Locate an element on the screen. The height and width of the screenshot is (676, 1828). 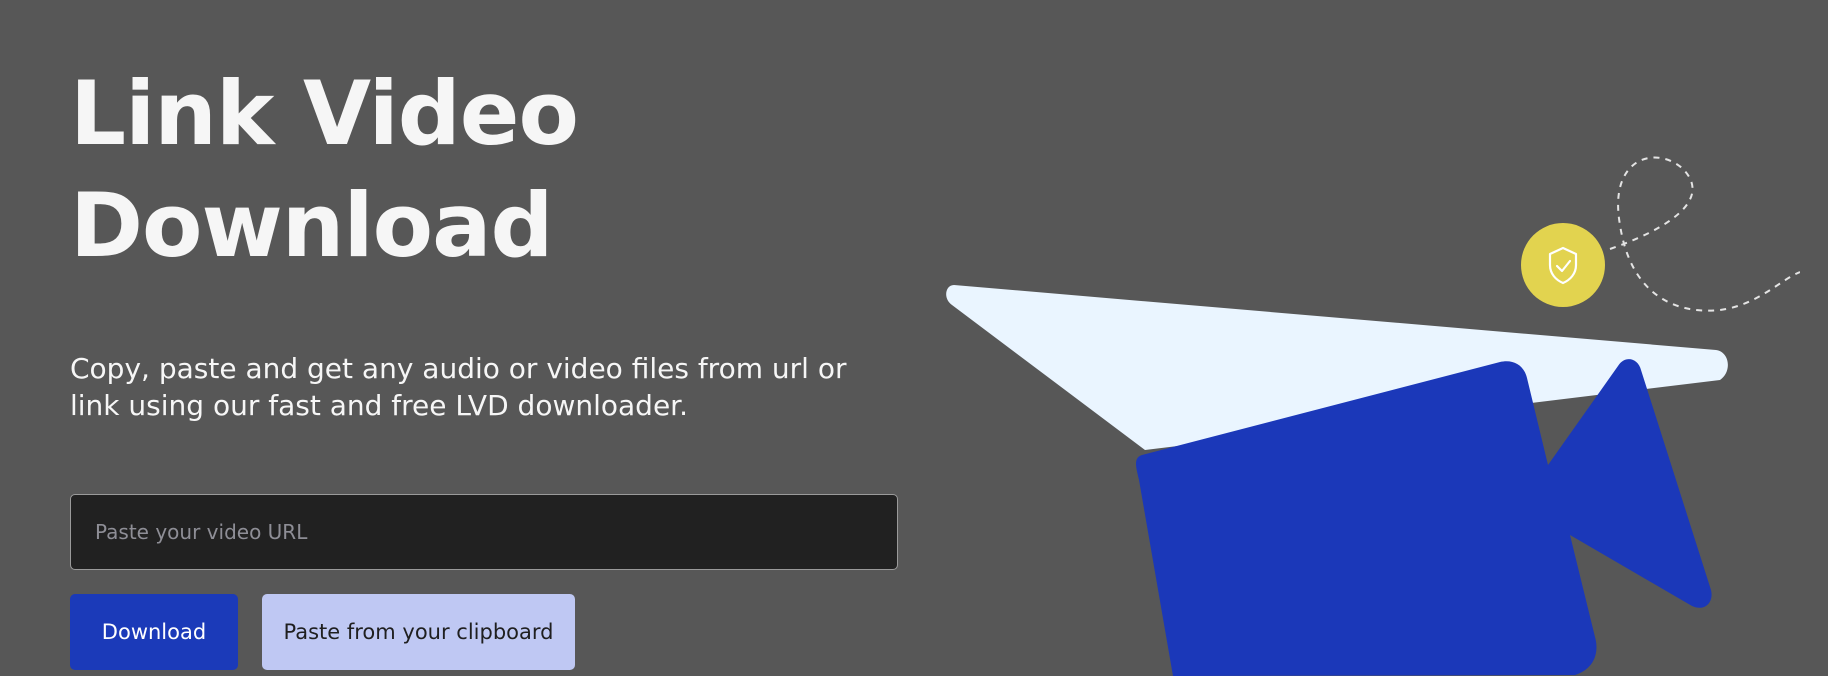
download-button: Download is located at coordinates (154, 632).